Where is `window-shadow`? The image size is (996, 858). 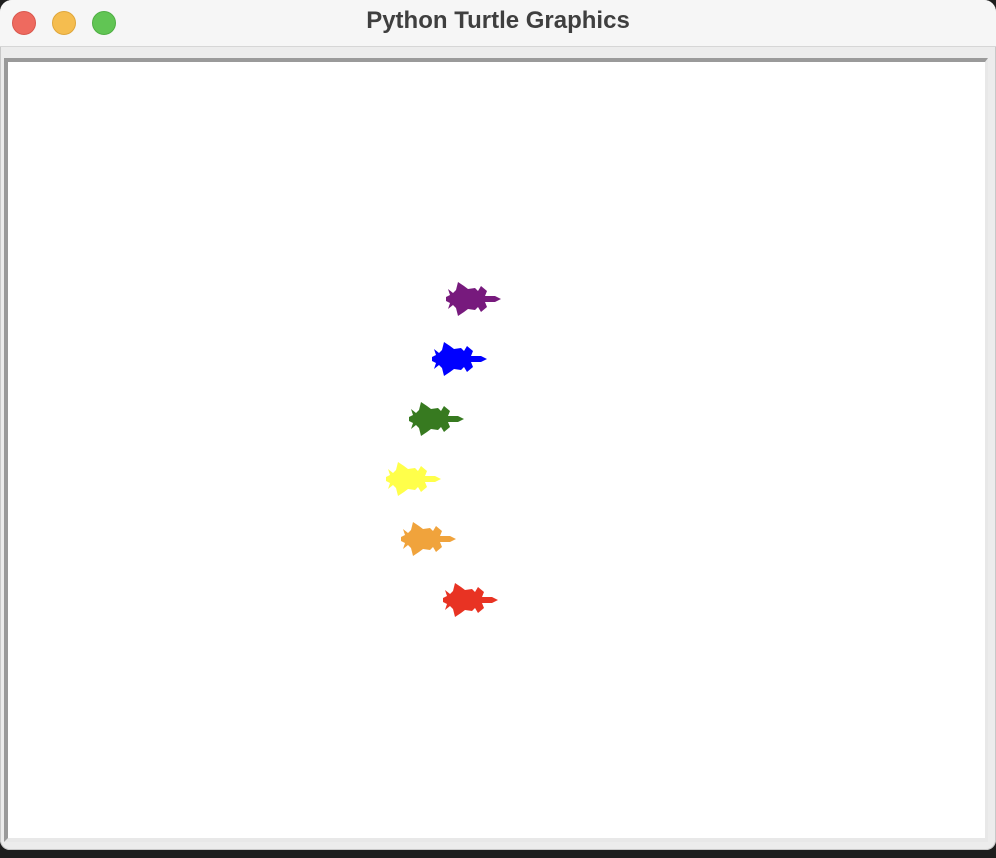
window-shadow is located at coordinates (498, 854).